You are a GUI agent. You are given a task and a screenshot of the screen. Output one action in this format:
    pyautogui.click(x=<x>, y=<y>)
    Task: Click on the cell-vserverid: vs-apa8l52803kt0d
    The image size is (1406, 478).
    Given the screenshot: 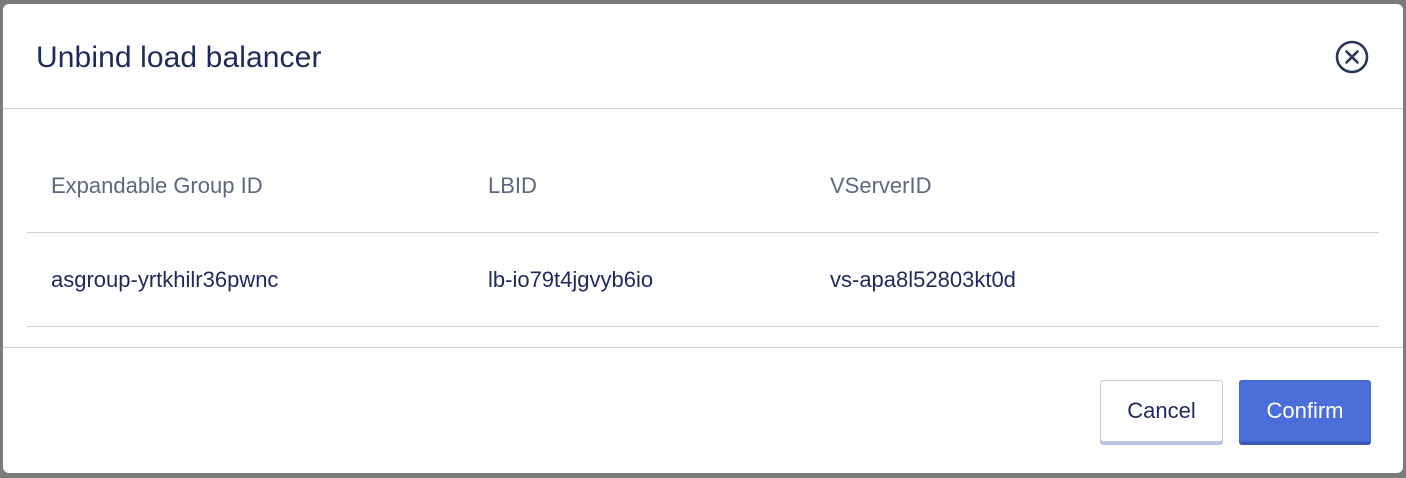 What is the action you would take?
    pyautogui.click(x=923, y=279)
    